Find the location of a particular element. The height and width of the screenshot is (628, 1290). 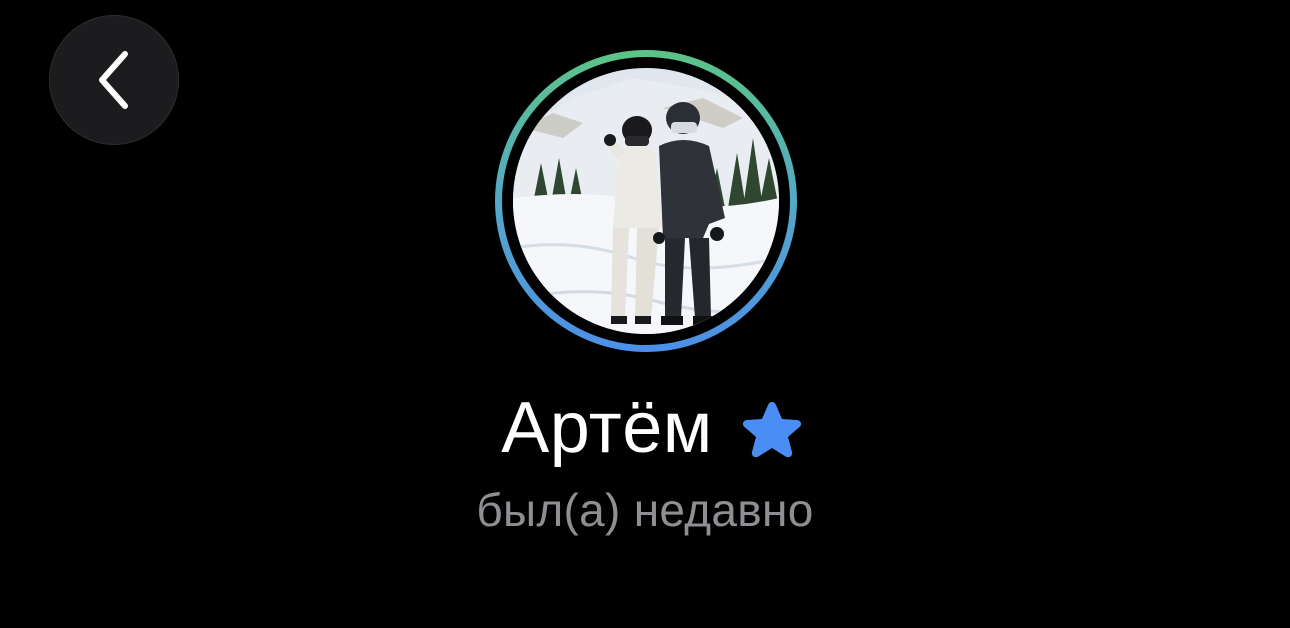

profile-name: Артём is located at coordinates (607, 428).